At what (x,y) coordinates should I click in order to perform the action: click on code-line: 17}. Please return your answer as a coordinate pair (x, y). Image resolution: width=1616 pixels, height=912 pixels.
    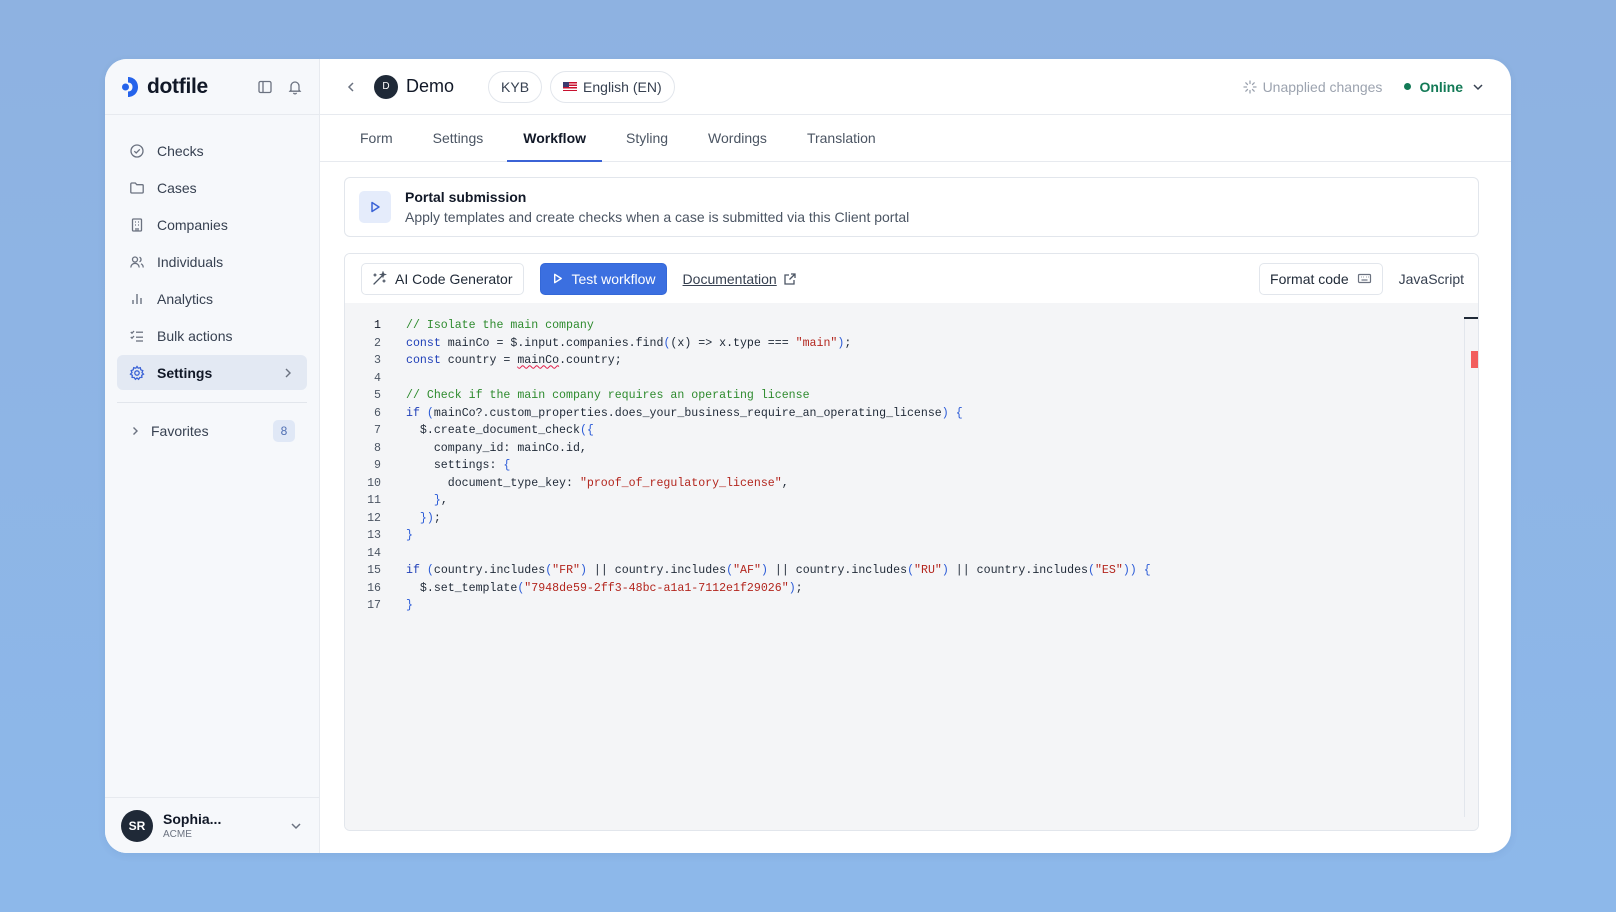
    Looking at the image, I should click on (911, 606).